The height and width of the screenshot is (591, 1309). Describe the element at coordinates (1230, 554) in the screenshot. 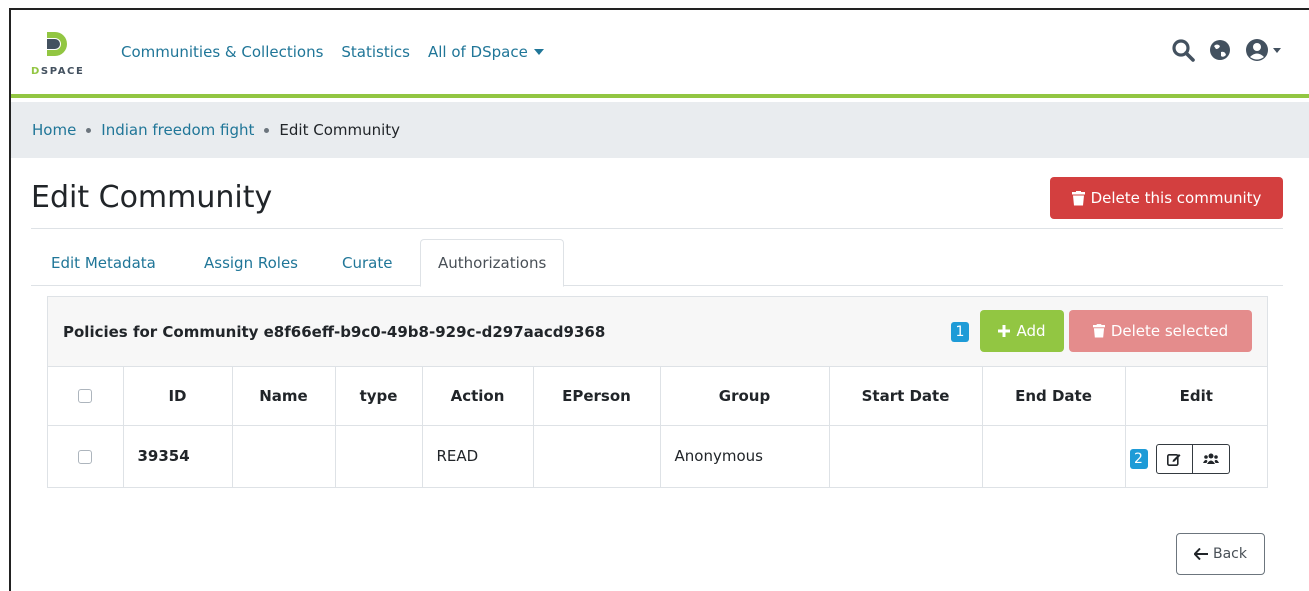

I see `back-label: Back` at that location.